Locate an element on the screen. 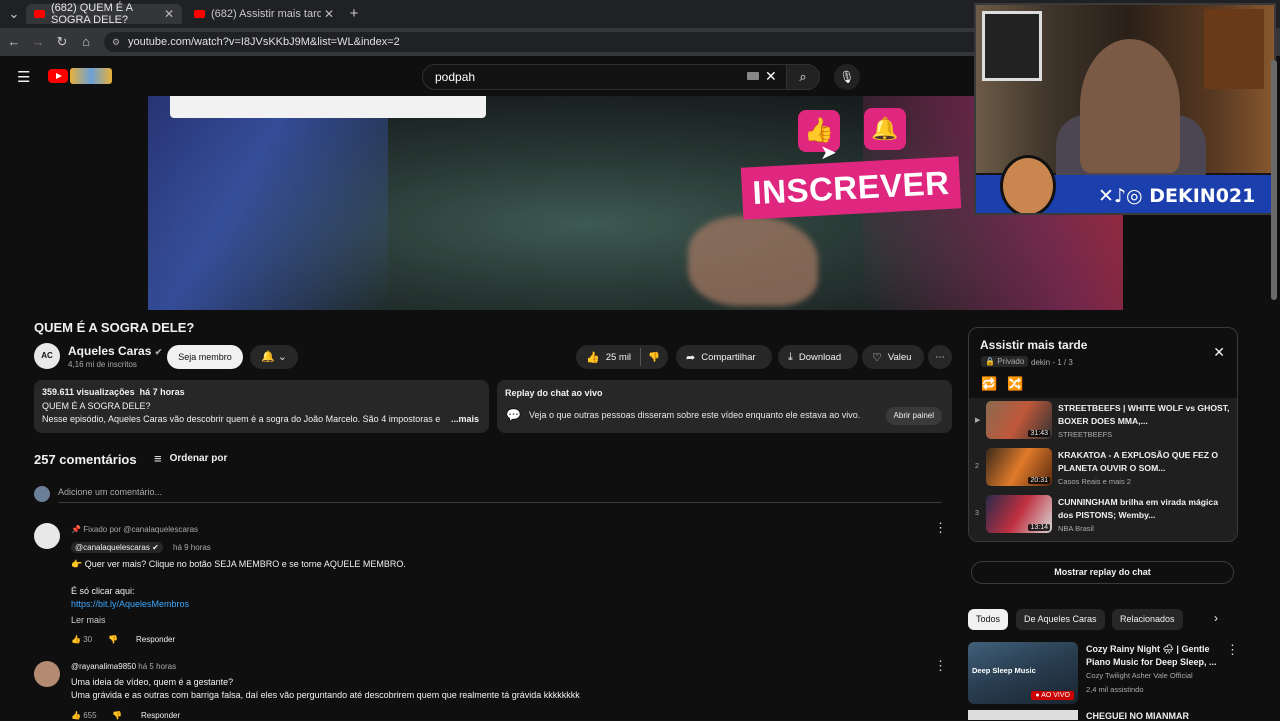 The height and width of the screenshot is (721, 1280). mouse-cursor-icon: ➤ is located at coordinates (828, 153).